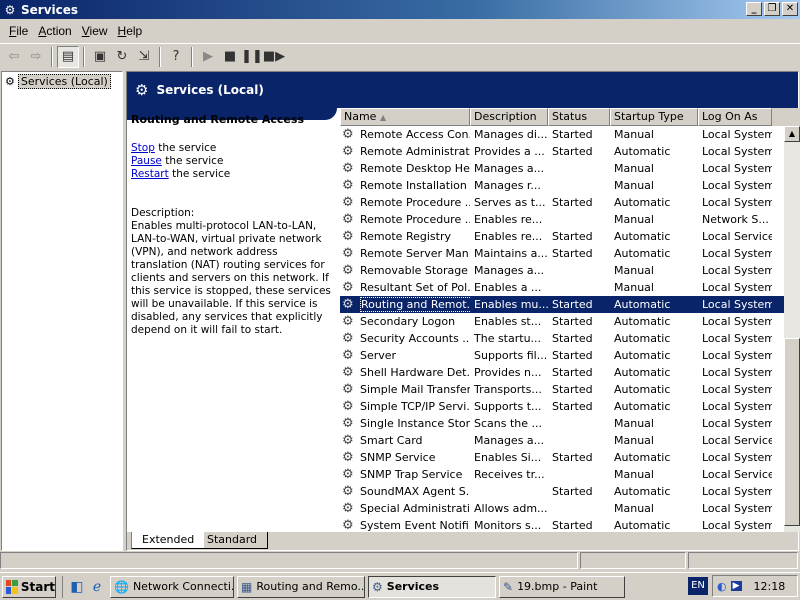  What do you see at coordinates (208, 57) in the screenshot?
I see `start-service-icon: ▶` at bounding box center [208, 57].